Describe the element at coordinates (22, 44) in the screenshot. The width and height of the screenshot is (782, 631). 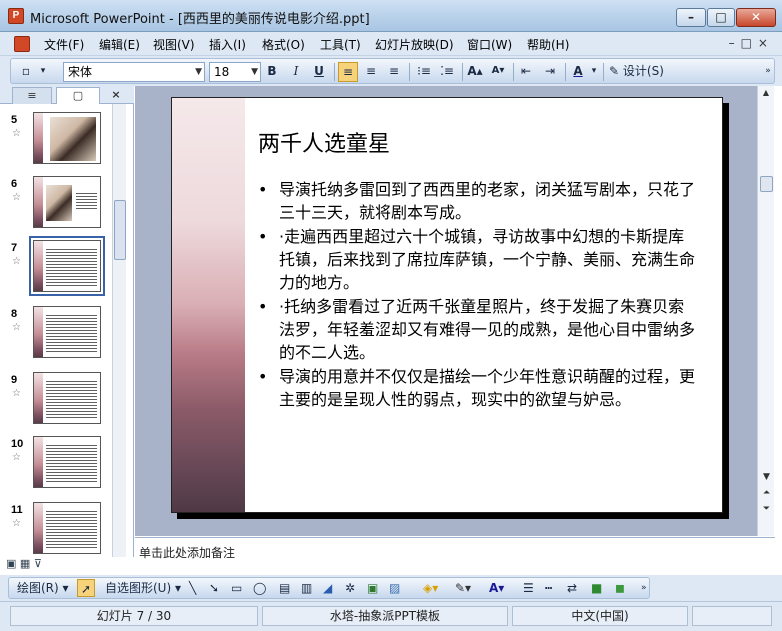
I see `document-icon` at that location.